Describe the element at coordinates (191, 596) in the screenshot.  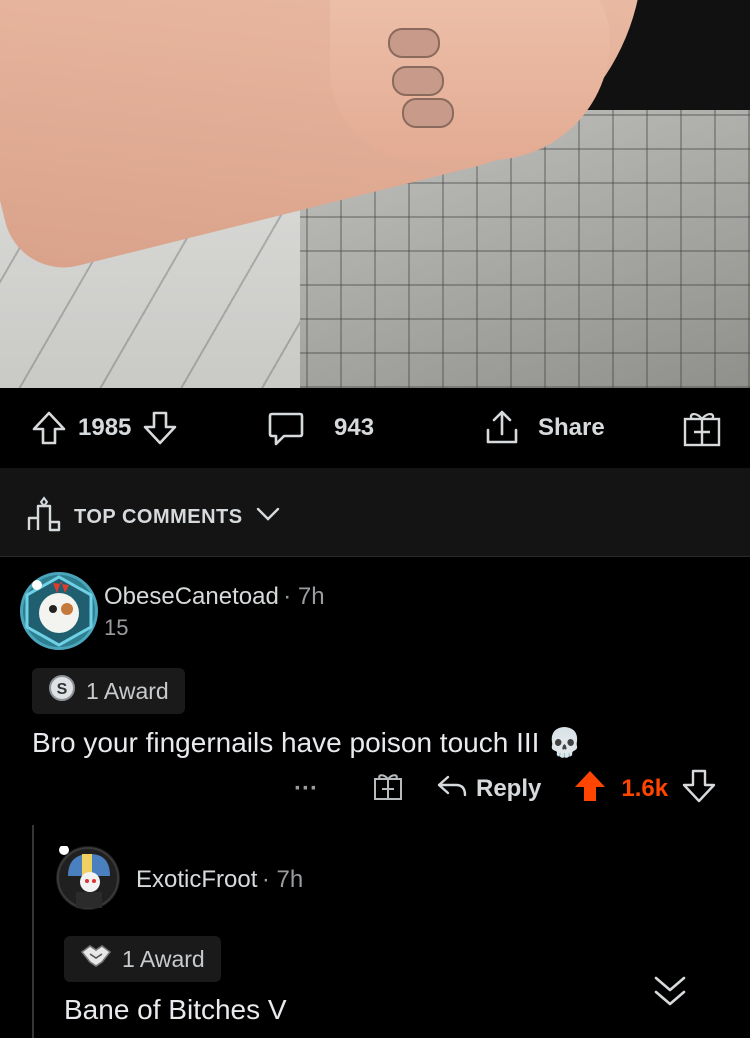
I see `comment-author: ObeseCanetoad` at that location.